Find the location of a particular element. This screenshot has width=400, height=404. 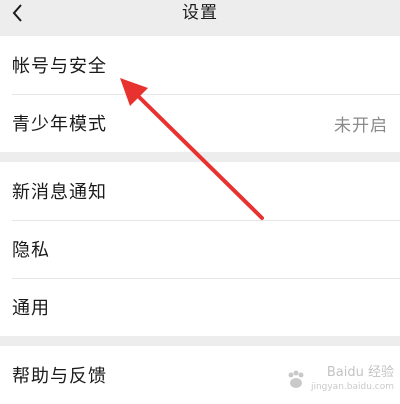

watermark: Baidu 经验 jingyan.baidu.com is located at coordinates (339, 380).